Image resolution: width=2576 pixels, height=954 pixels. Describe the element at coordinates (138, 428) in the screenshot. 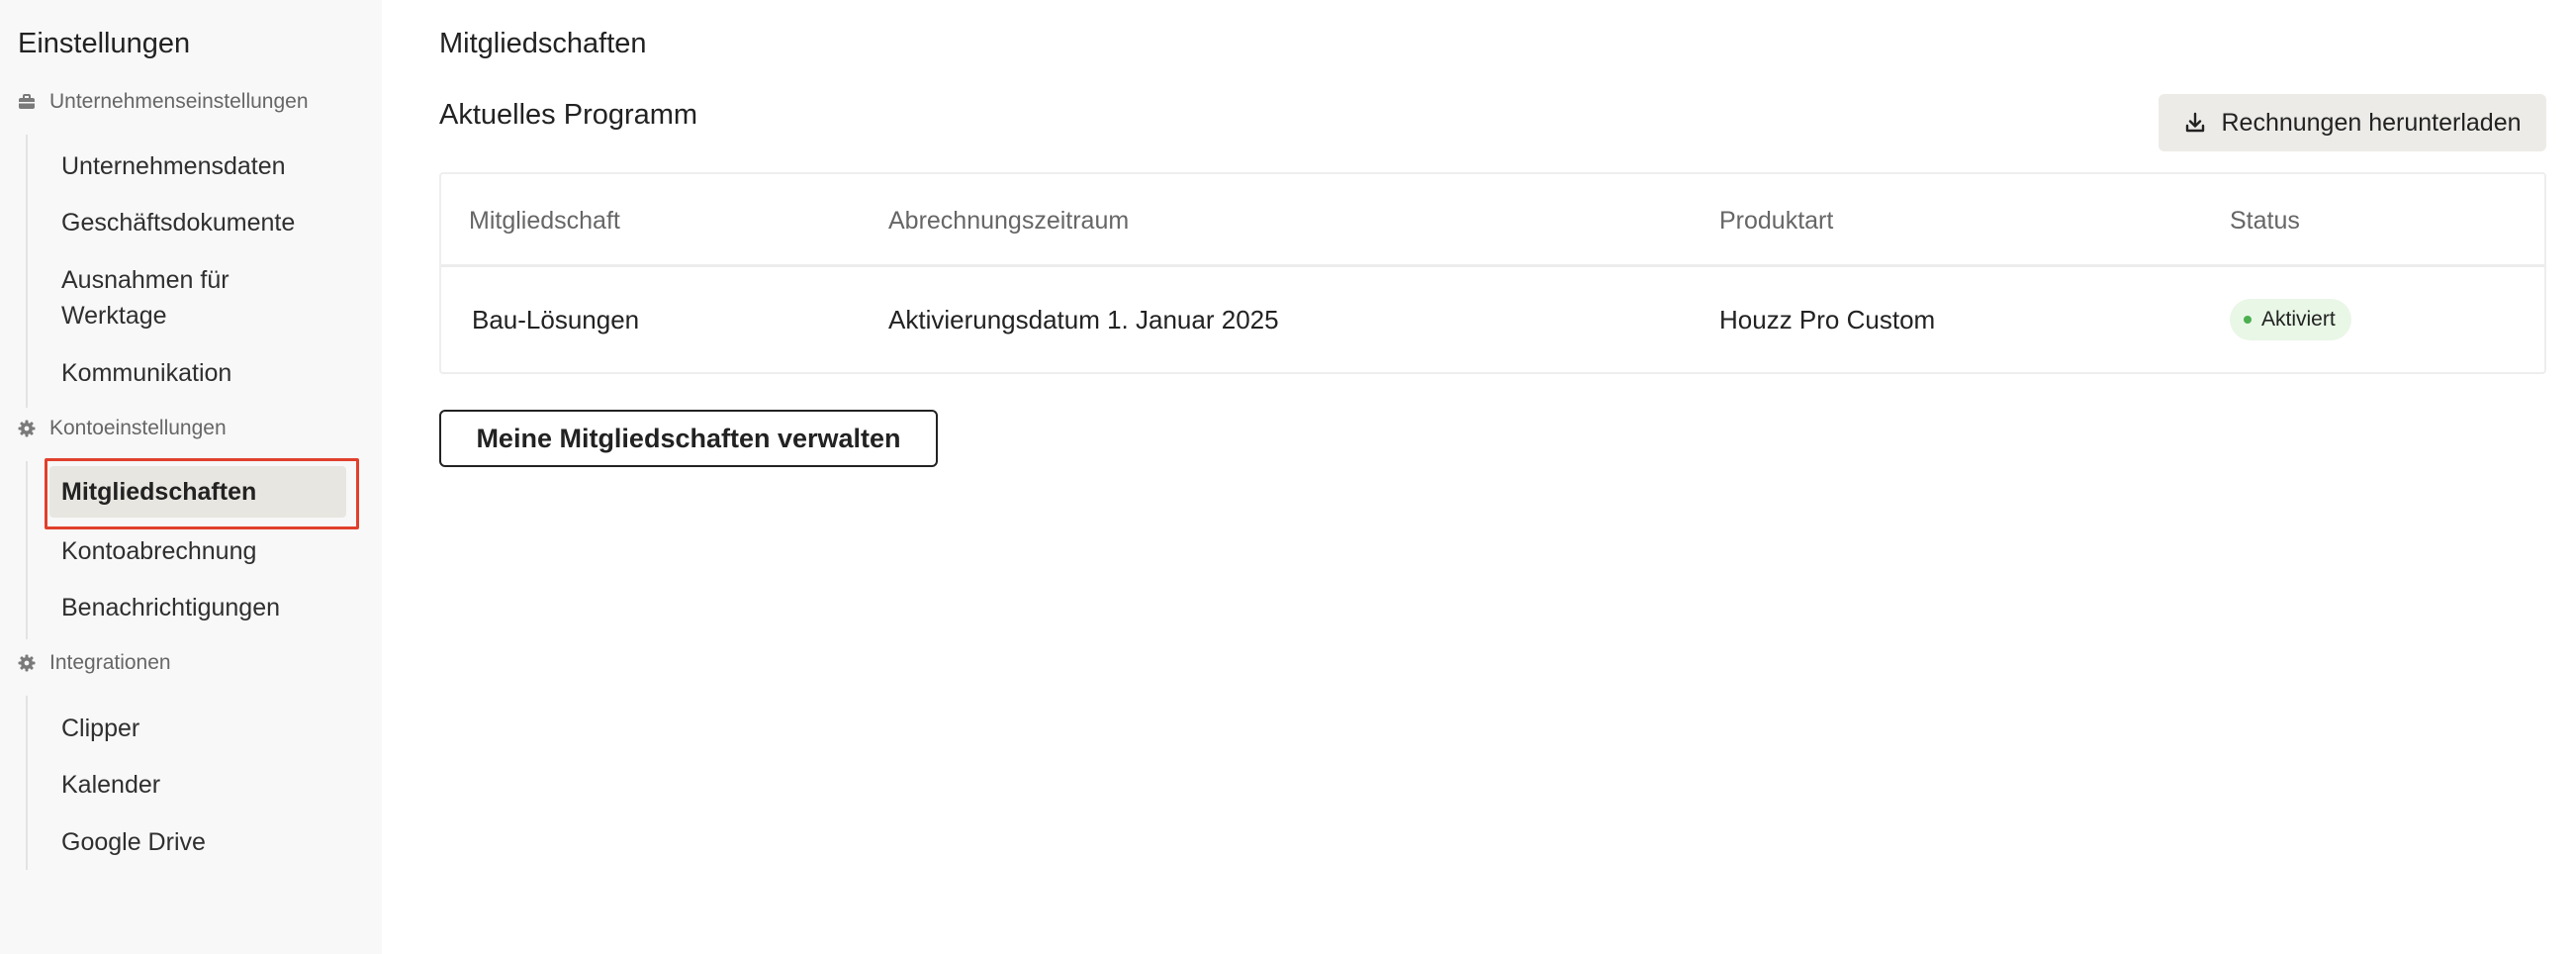

I see `group-label: Kontoeinstellungen` at that location.